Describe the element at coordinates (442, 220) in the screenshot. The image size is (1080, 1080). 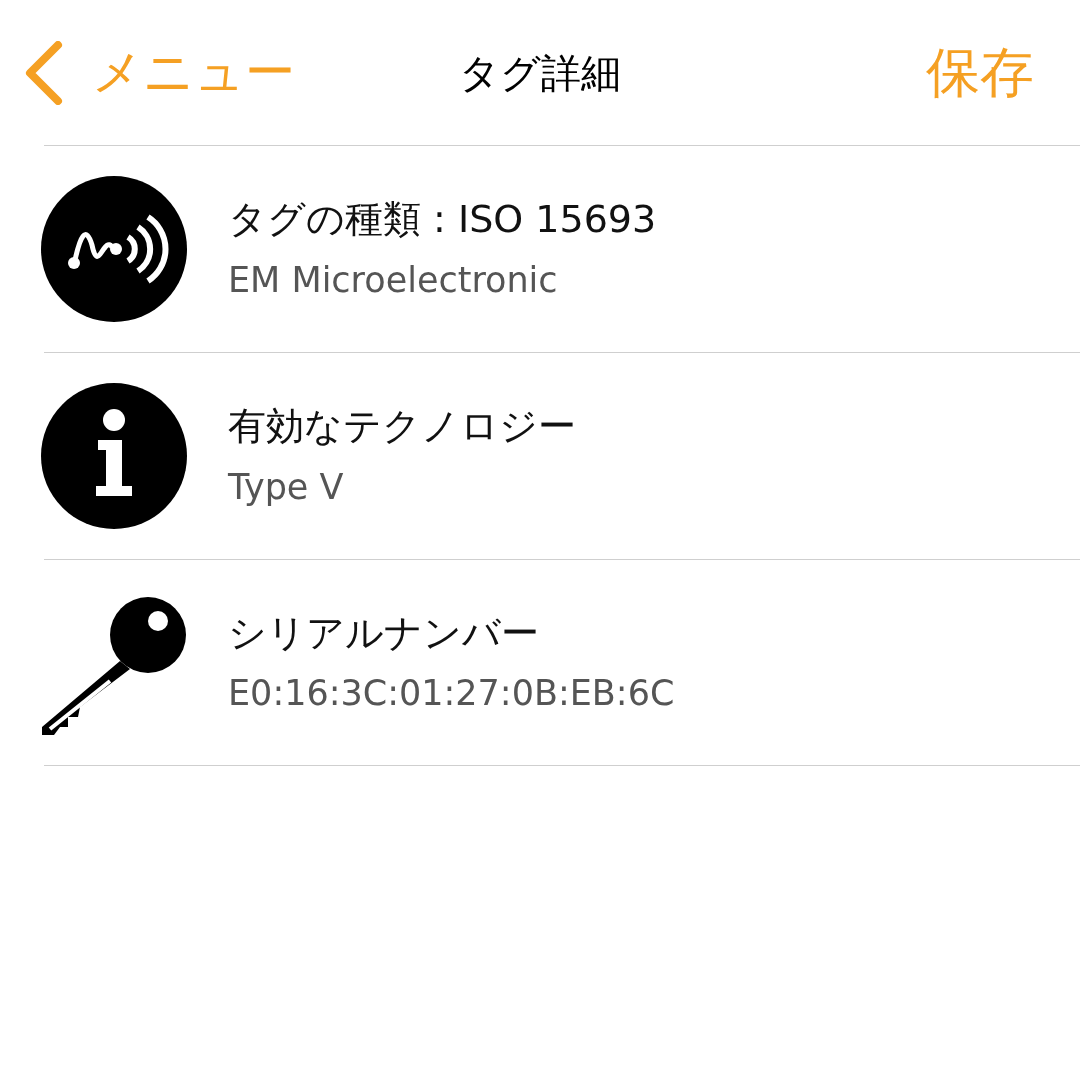
I see `row-title: タグの種類 : ISO 15693` at that location.